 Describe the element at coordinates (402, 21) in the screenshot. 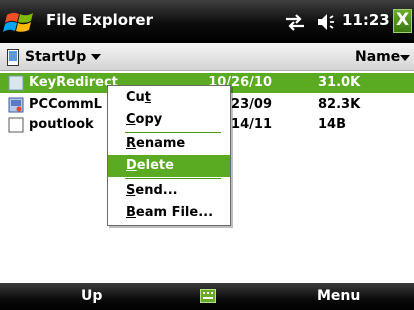

I see `close-button: X` at that location.